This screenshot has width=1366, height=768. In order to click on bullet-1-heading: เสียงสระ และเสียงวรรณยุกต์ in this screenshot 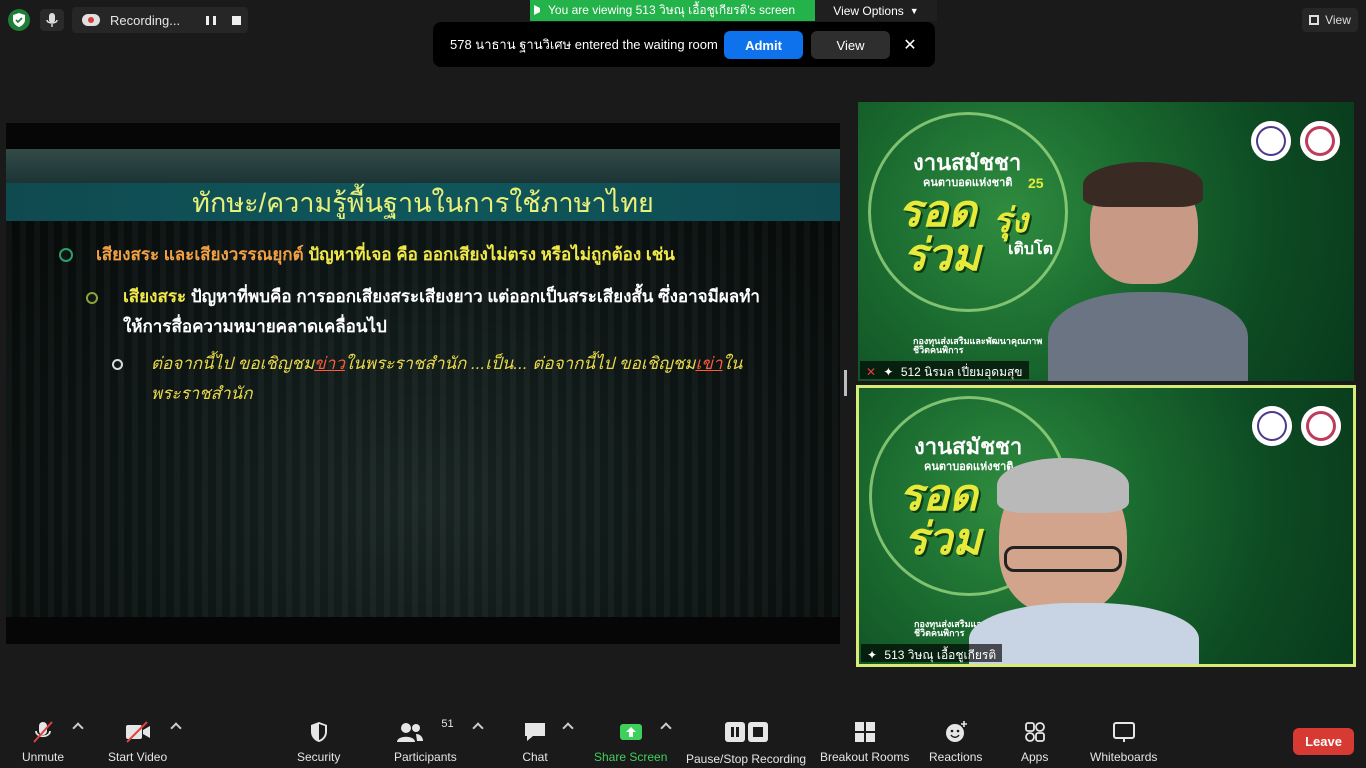, I will do `click(200, 254)`.